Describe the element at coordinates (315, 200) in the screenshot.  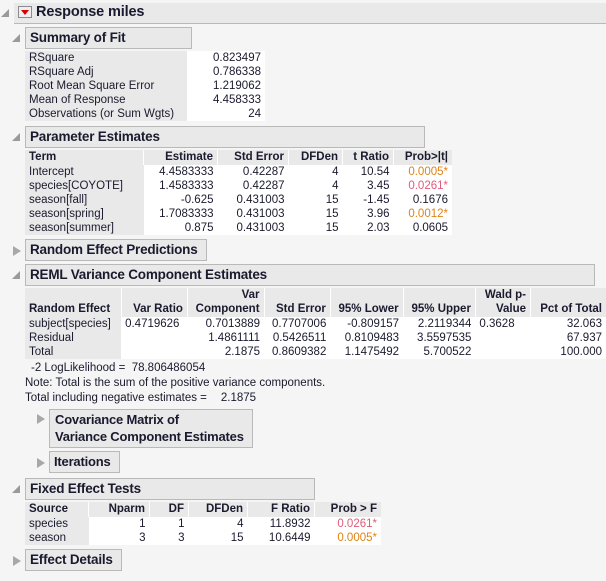
I see `pe-dfden: 15` at that location.